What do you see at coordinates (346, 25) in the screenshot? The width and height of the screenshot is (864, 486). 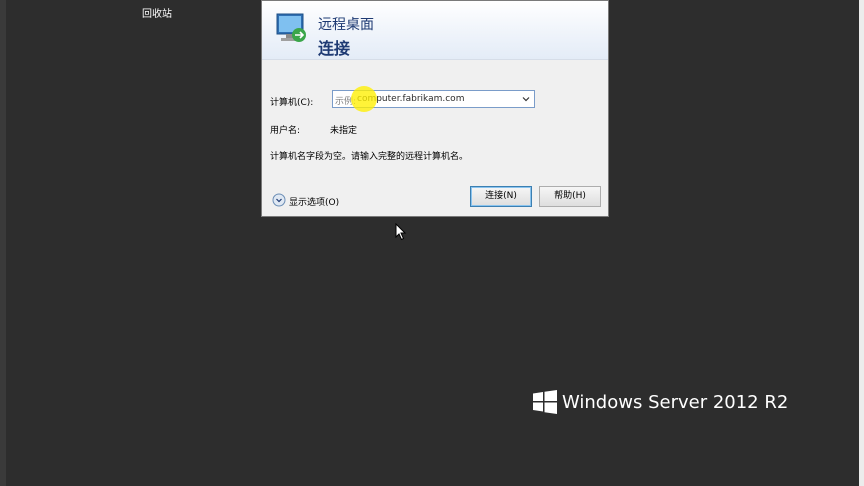 I see `dialog-title: 远程桌面` at bounding box center [346, 25].